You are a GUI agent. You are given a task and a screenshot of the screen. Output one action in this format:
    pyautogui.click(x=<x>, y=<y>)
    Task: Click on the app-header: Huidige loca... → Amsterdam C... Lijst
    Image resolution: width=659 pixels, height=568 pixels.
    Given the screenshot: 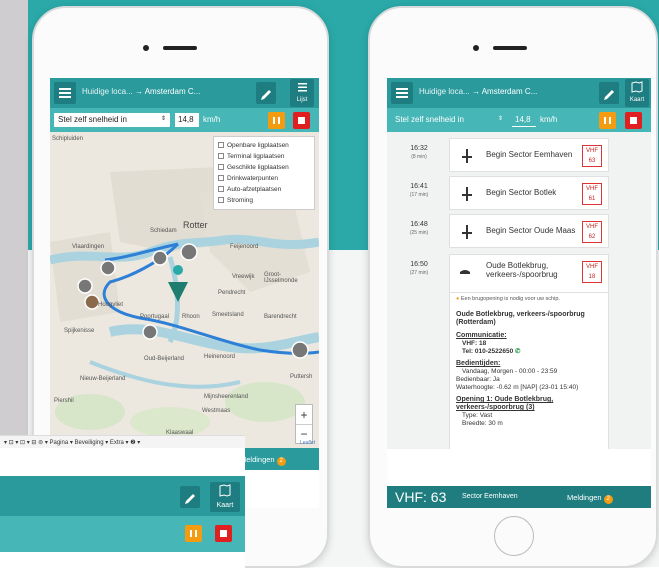 What is the action you would take?
    pyautogui.click(x=184, y=93)
    